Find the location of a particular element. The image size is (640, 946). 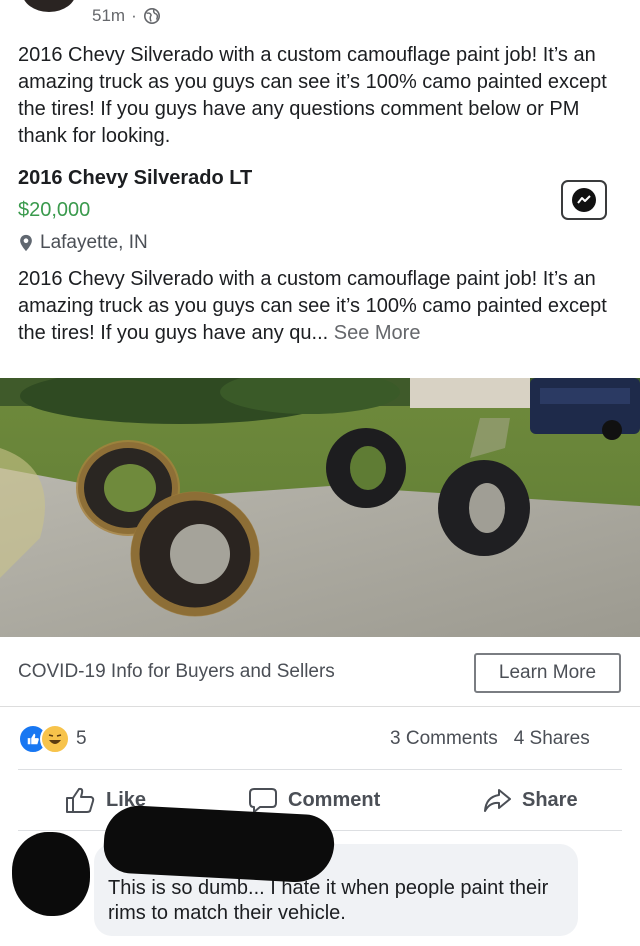

post-timestamp: 51m · is located at coordinates (126, 16).